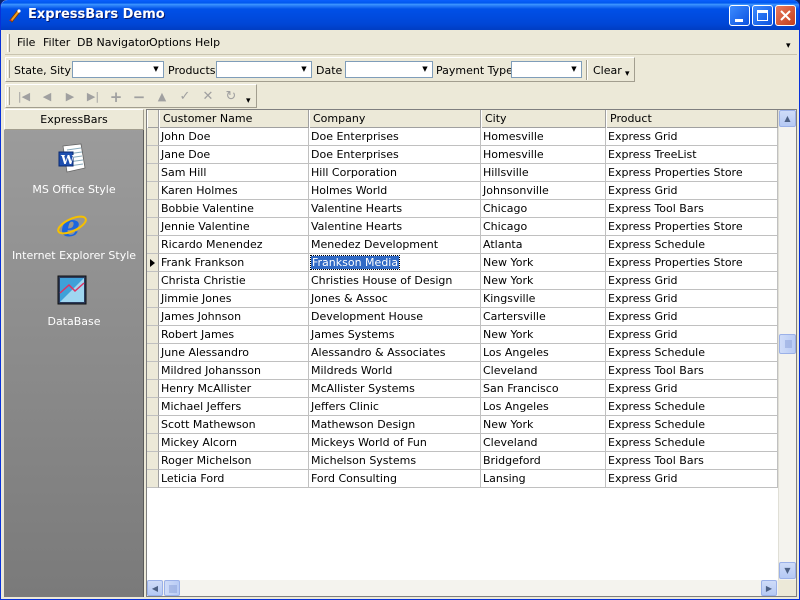 This screenshot has height=600, width=800. Describe the element at coordinates (248, 101) in the screenshot. I see `navbar-overflow-icon: ▾` at that location.